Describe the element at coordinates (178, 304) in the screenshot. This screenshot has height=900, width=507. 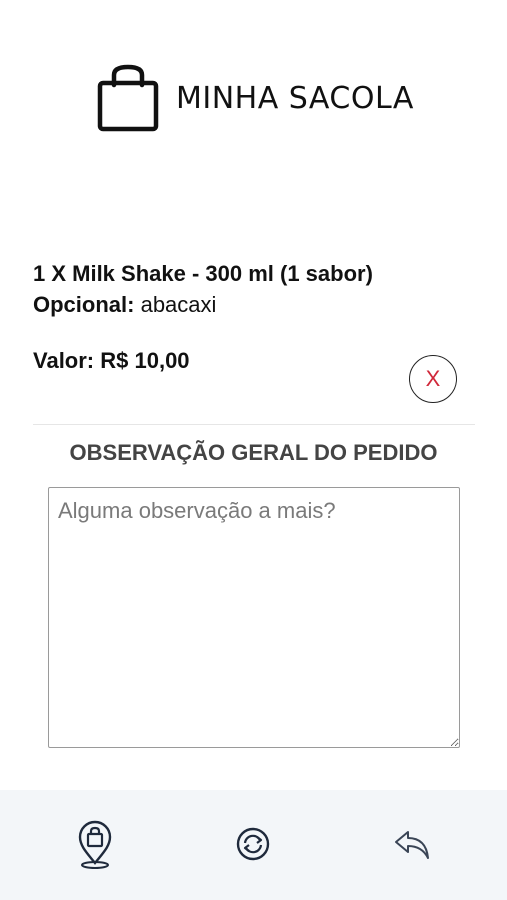
I see `optional-value: abacaxi` at that location.